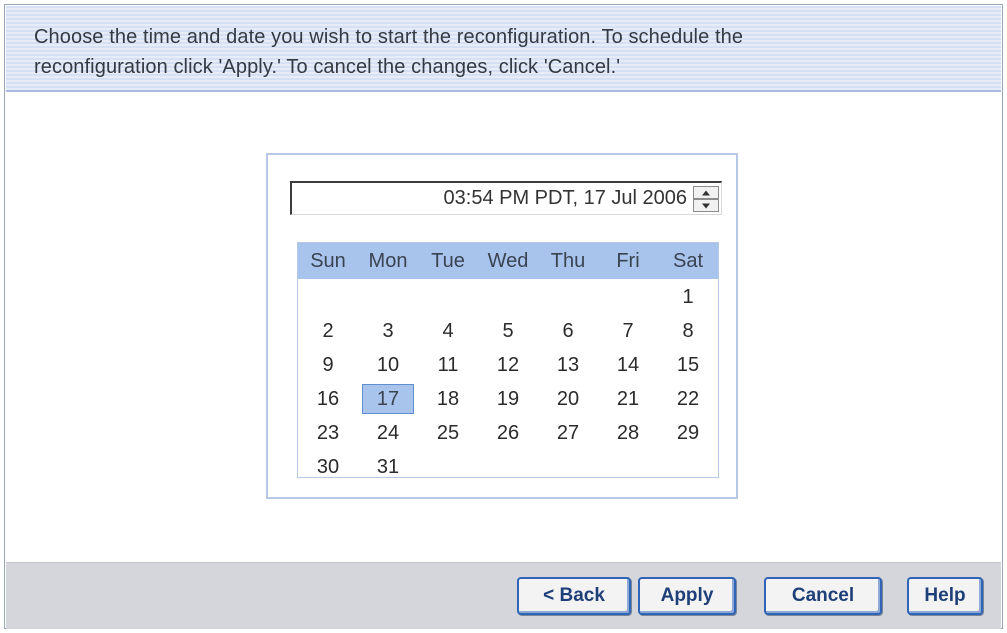 The width and height of the screenshot is (1007, 633). I want to click on calendar-day: 14, so click(628, 365).